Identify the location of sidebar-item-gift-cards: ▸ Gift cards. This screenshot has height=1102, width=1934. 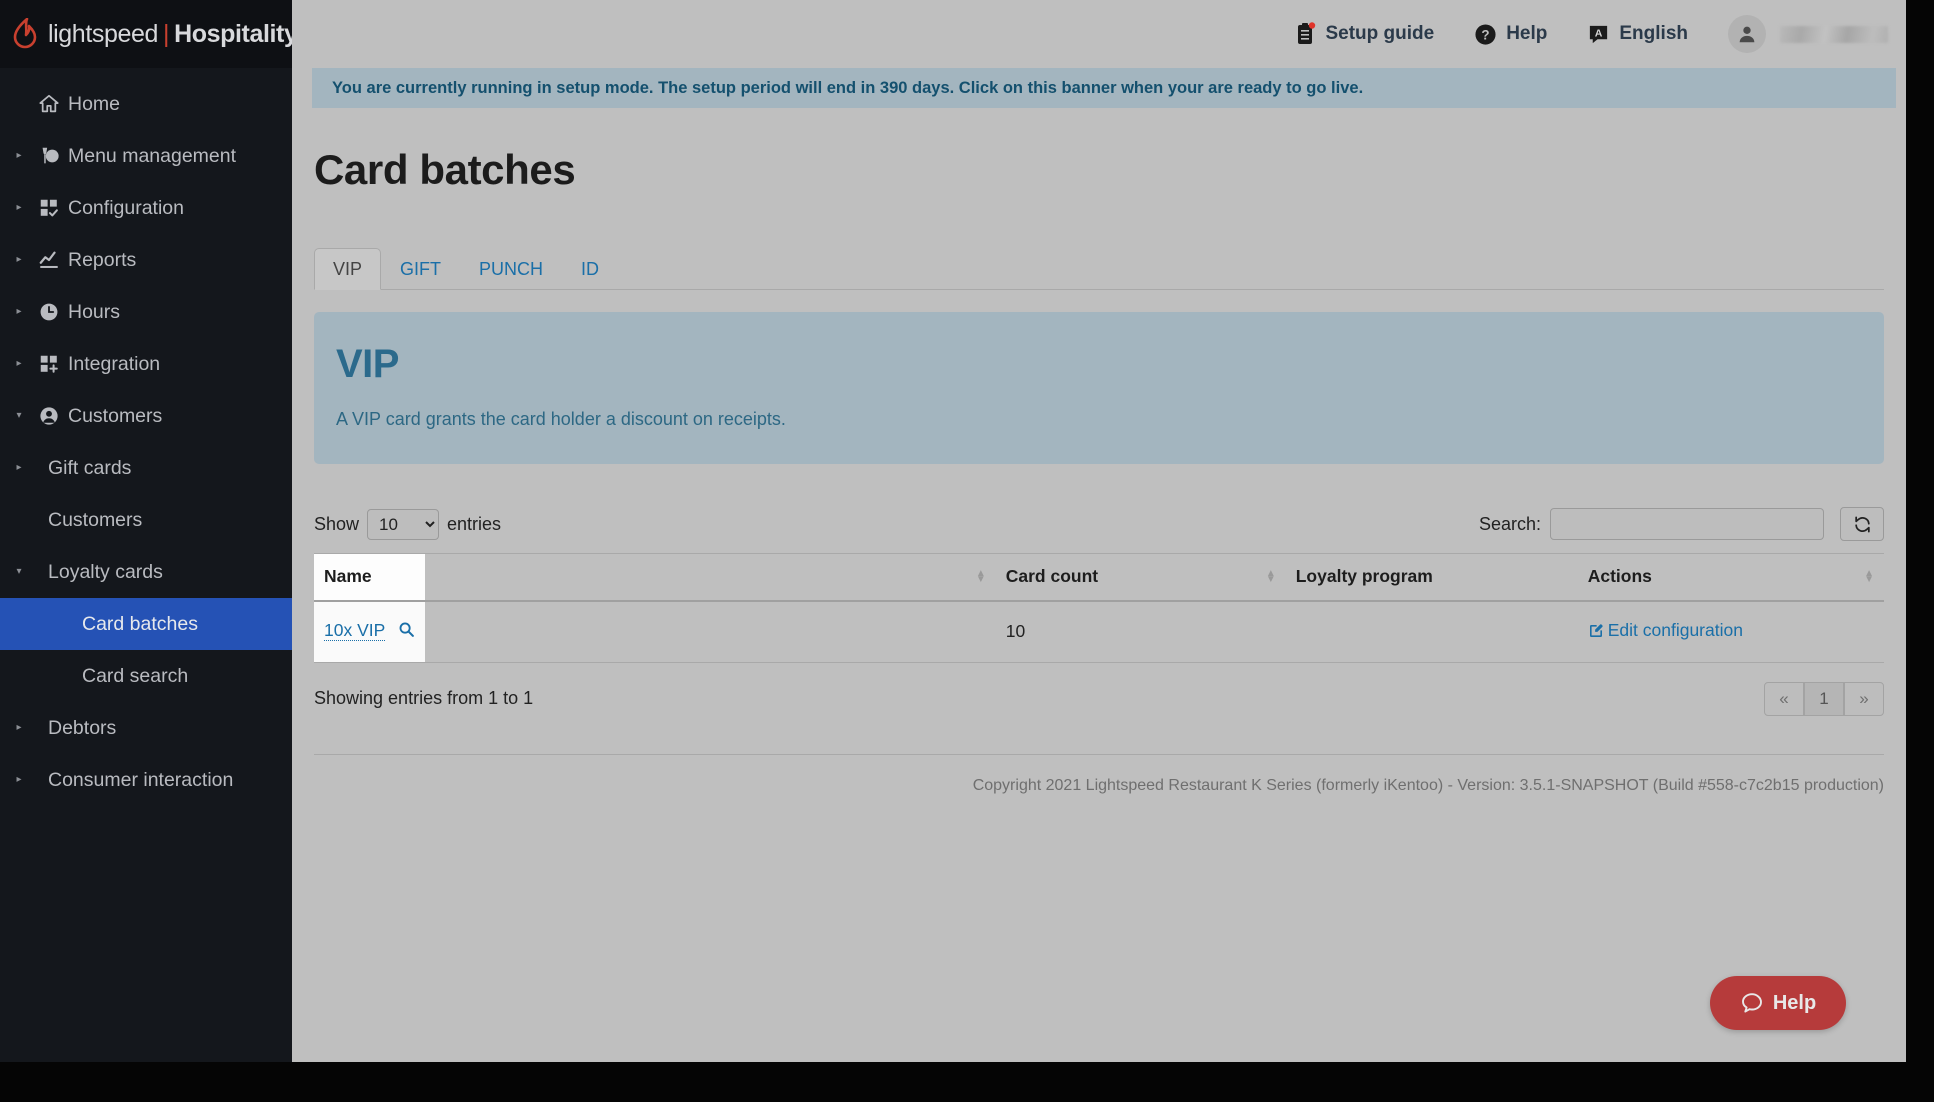
(146, 468).